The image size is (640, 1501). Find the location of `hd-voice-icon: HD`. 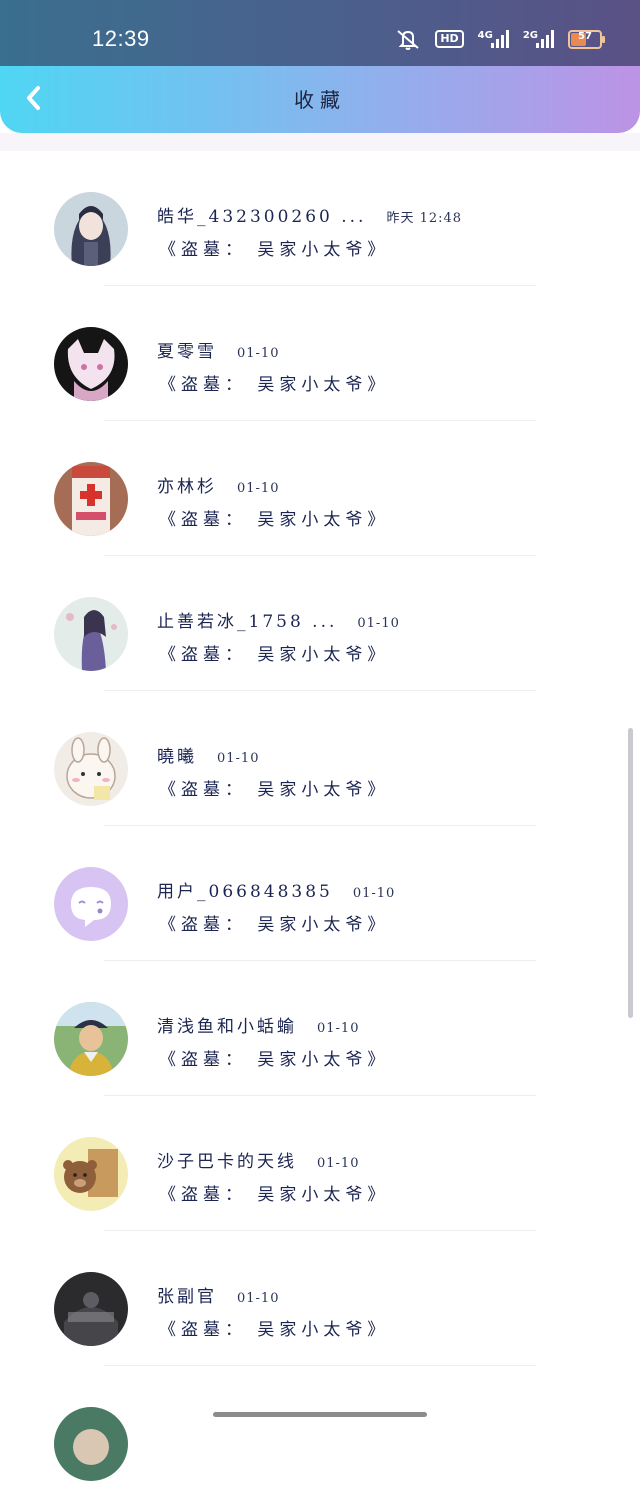

hd-voice-icon: HD is located at coordinates (449, 39).